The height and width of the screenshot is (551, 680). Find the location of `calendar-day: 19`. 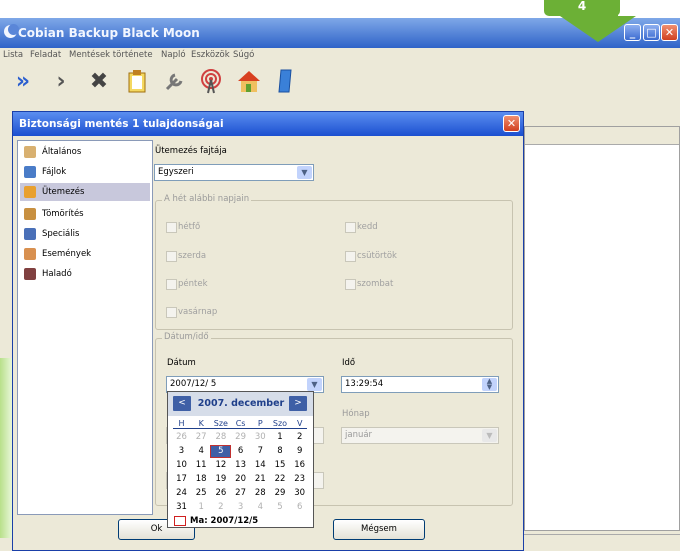

calendar-day: 19 is located at coordinates (220, 479).